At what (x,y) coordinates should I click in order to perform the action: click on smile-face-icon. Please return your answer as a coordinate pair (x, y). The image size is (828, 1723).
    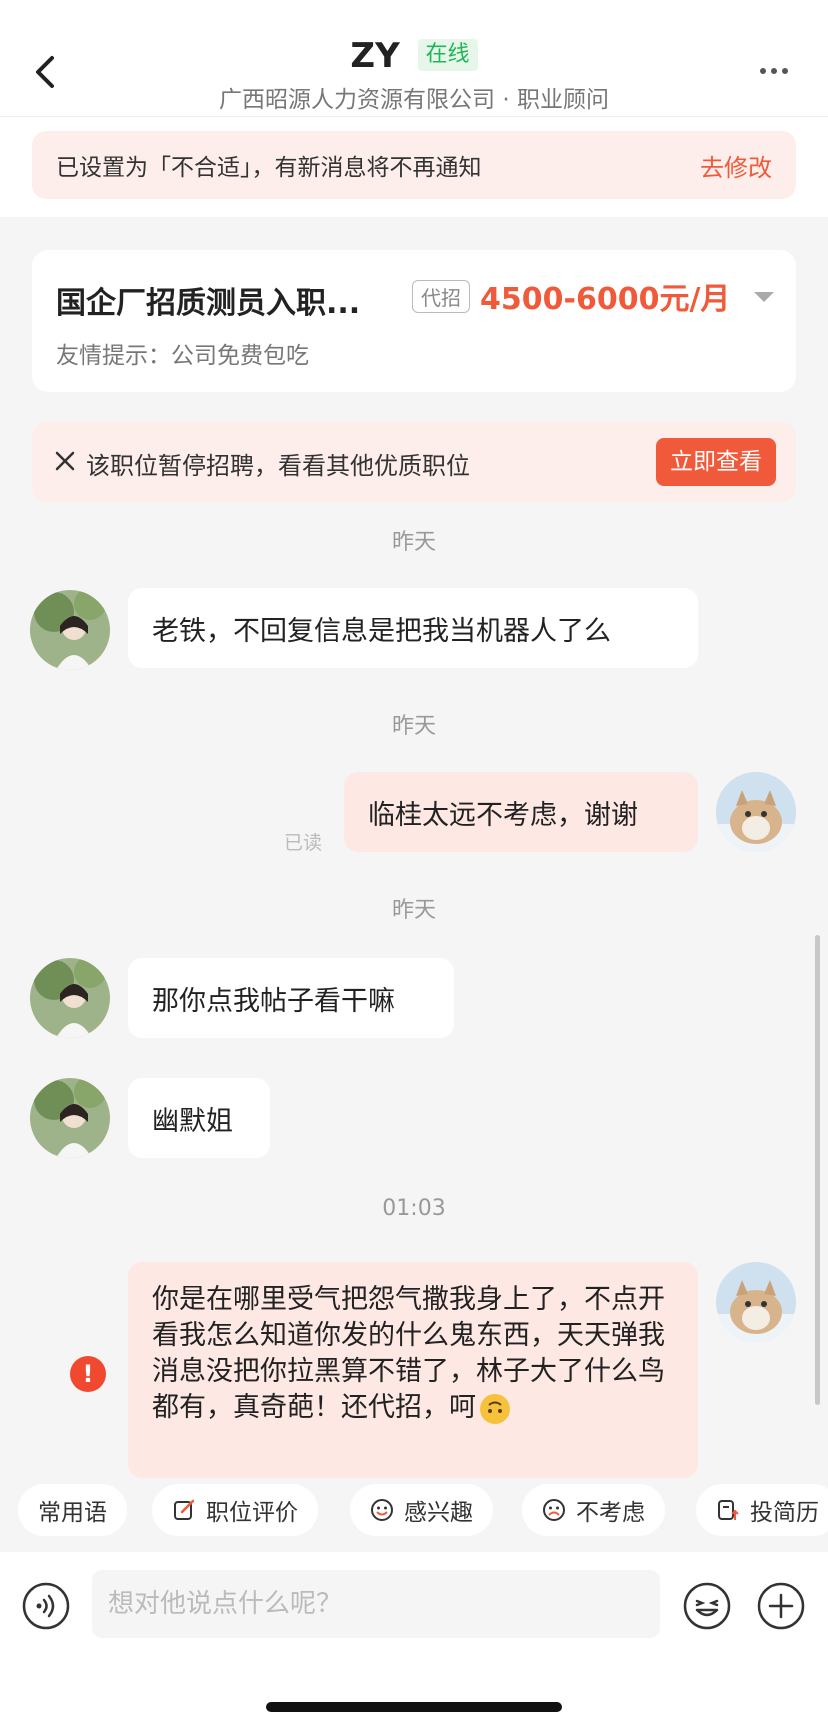
    Looking at the image, I should click on (382, 1510).